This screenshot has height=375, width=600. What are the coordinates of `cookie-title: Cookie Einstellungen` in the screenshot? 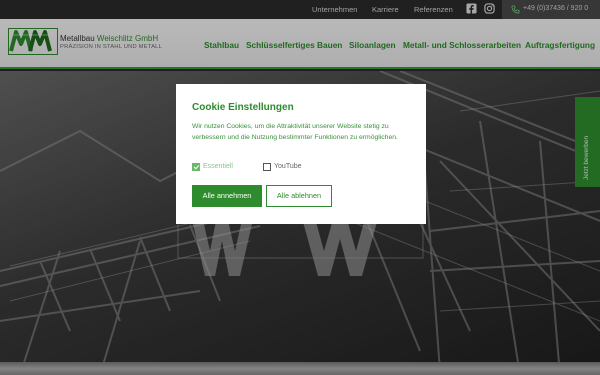 It's located at (243, 107).